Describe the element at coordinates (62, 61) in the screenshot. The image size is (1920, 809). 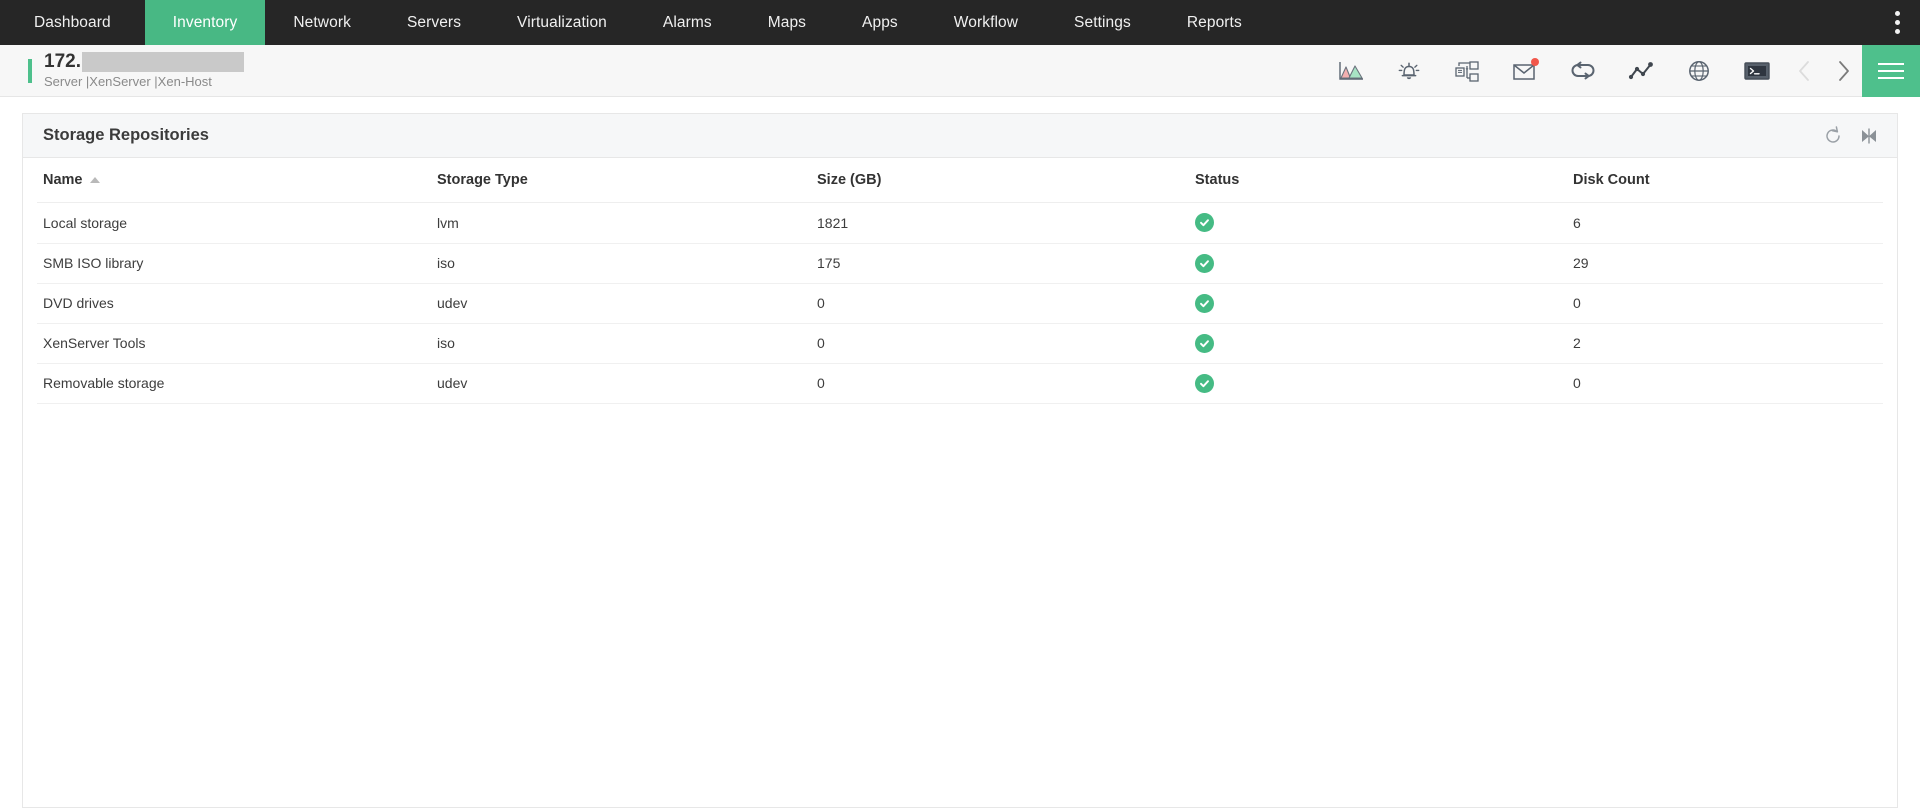
I see `device-ip-prefix: 172.` at that location.